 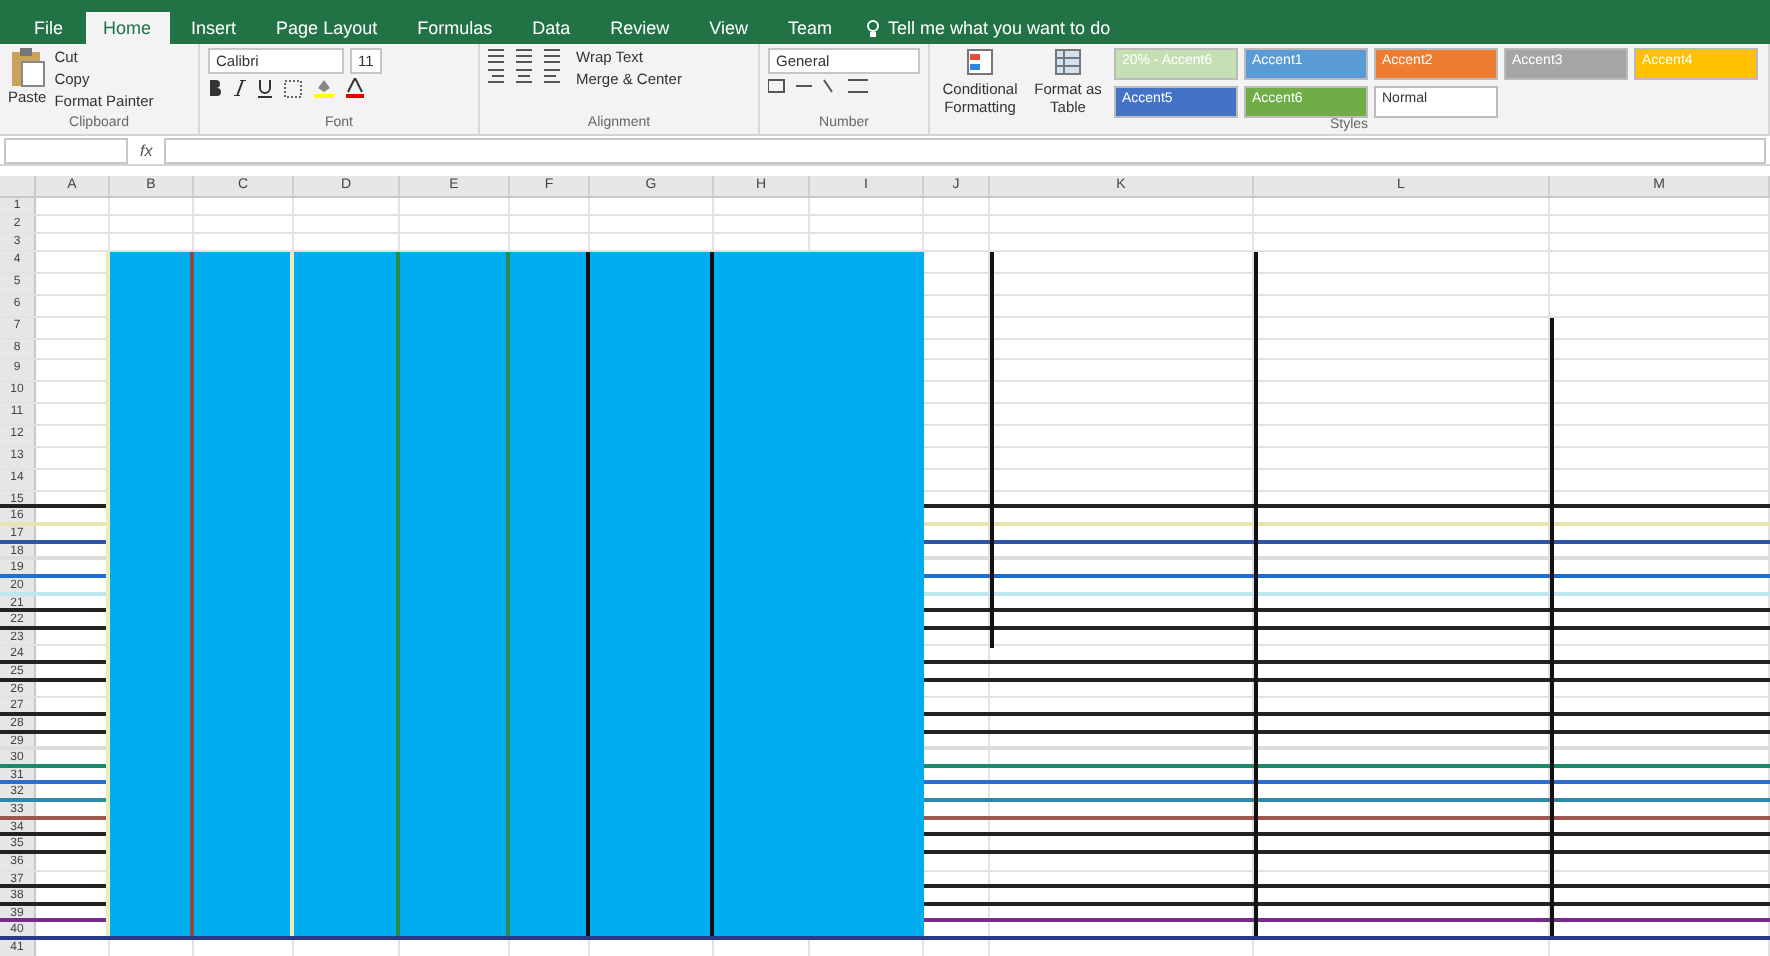 What do you see at coordinates (127, 28) in the screenshot?
I see `ribbon-tab: Home` at bounding box center [127, 28].